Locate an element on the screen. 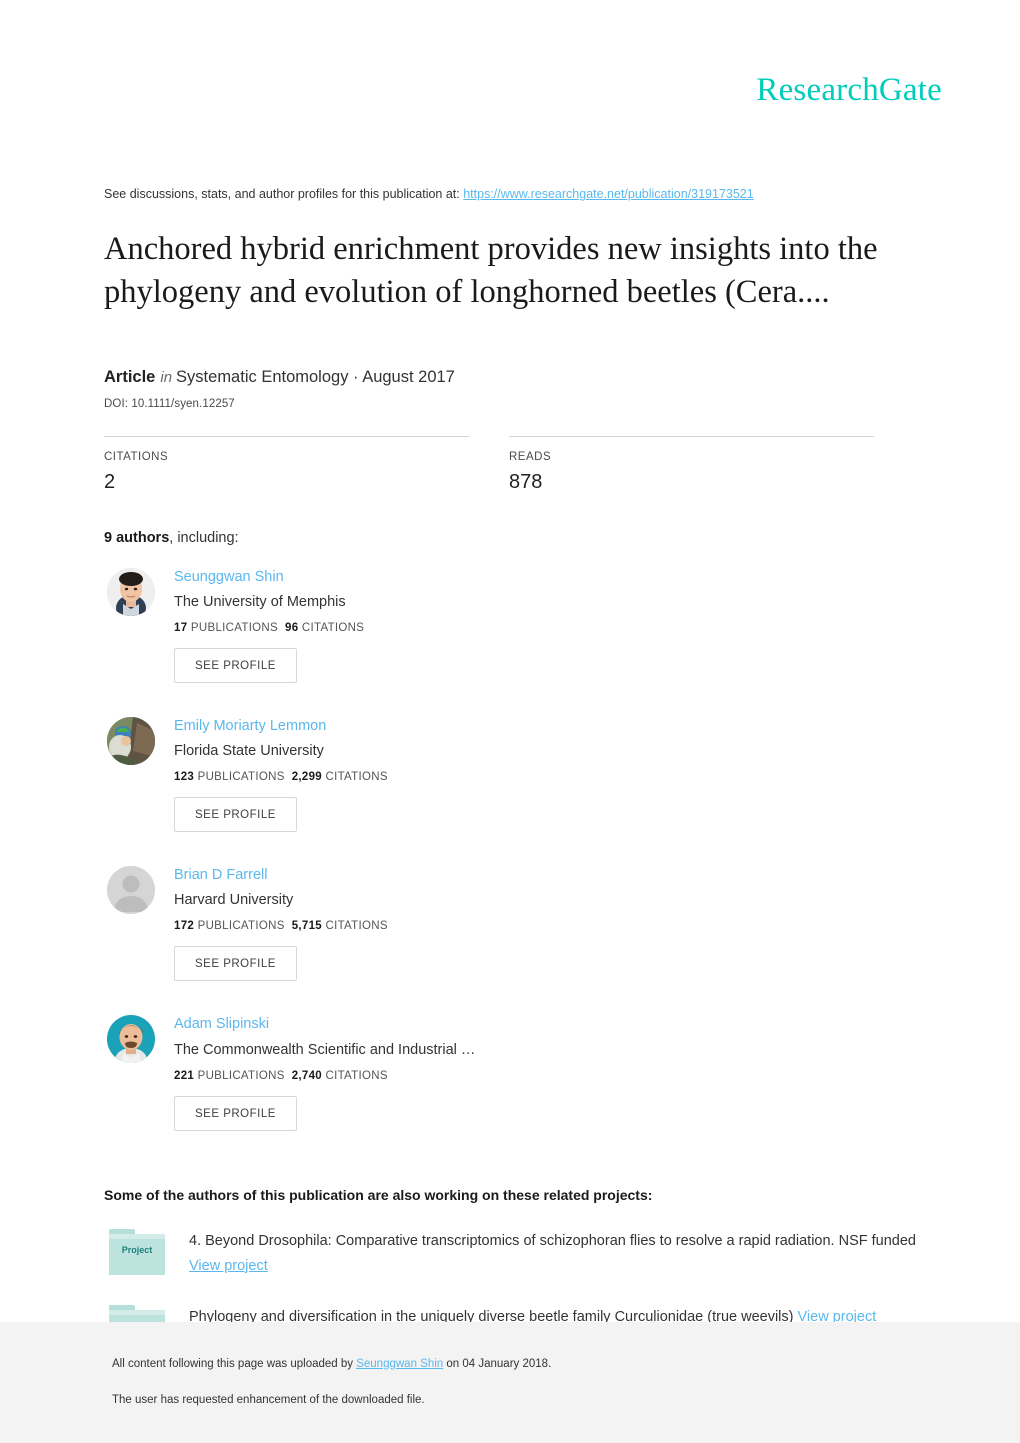 This screenshot has width=1020, height=1443. author-citations-count: 5,715 is located at coordinates (306, 926).